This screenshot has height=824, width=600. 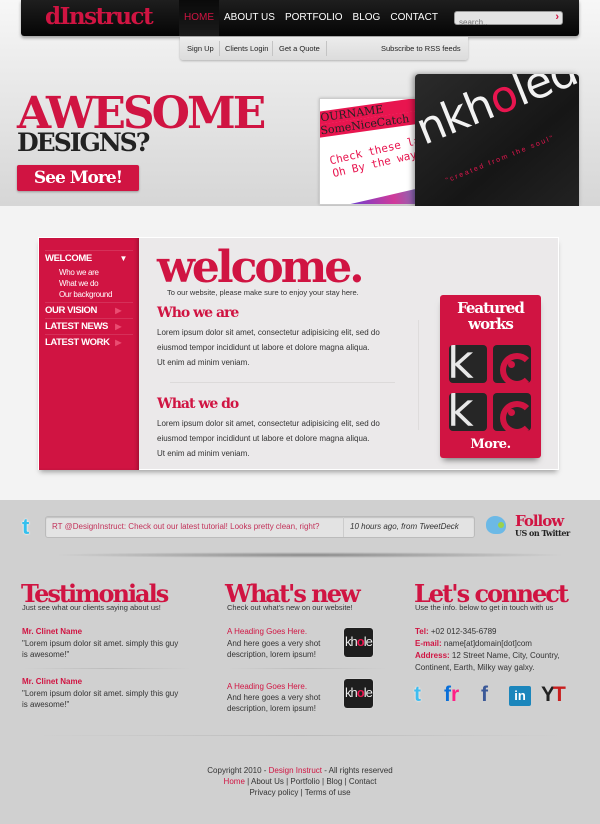 What do you see at coordinates (71, 310) in the screenshot?
I see `sidebar-item-label: OUR VISION` at bounding box center [71, 310].